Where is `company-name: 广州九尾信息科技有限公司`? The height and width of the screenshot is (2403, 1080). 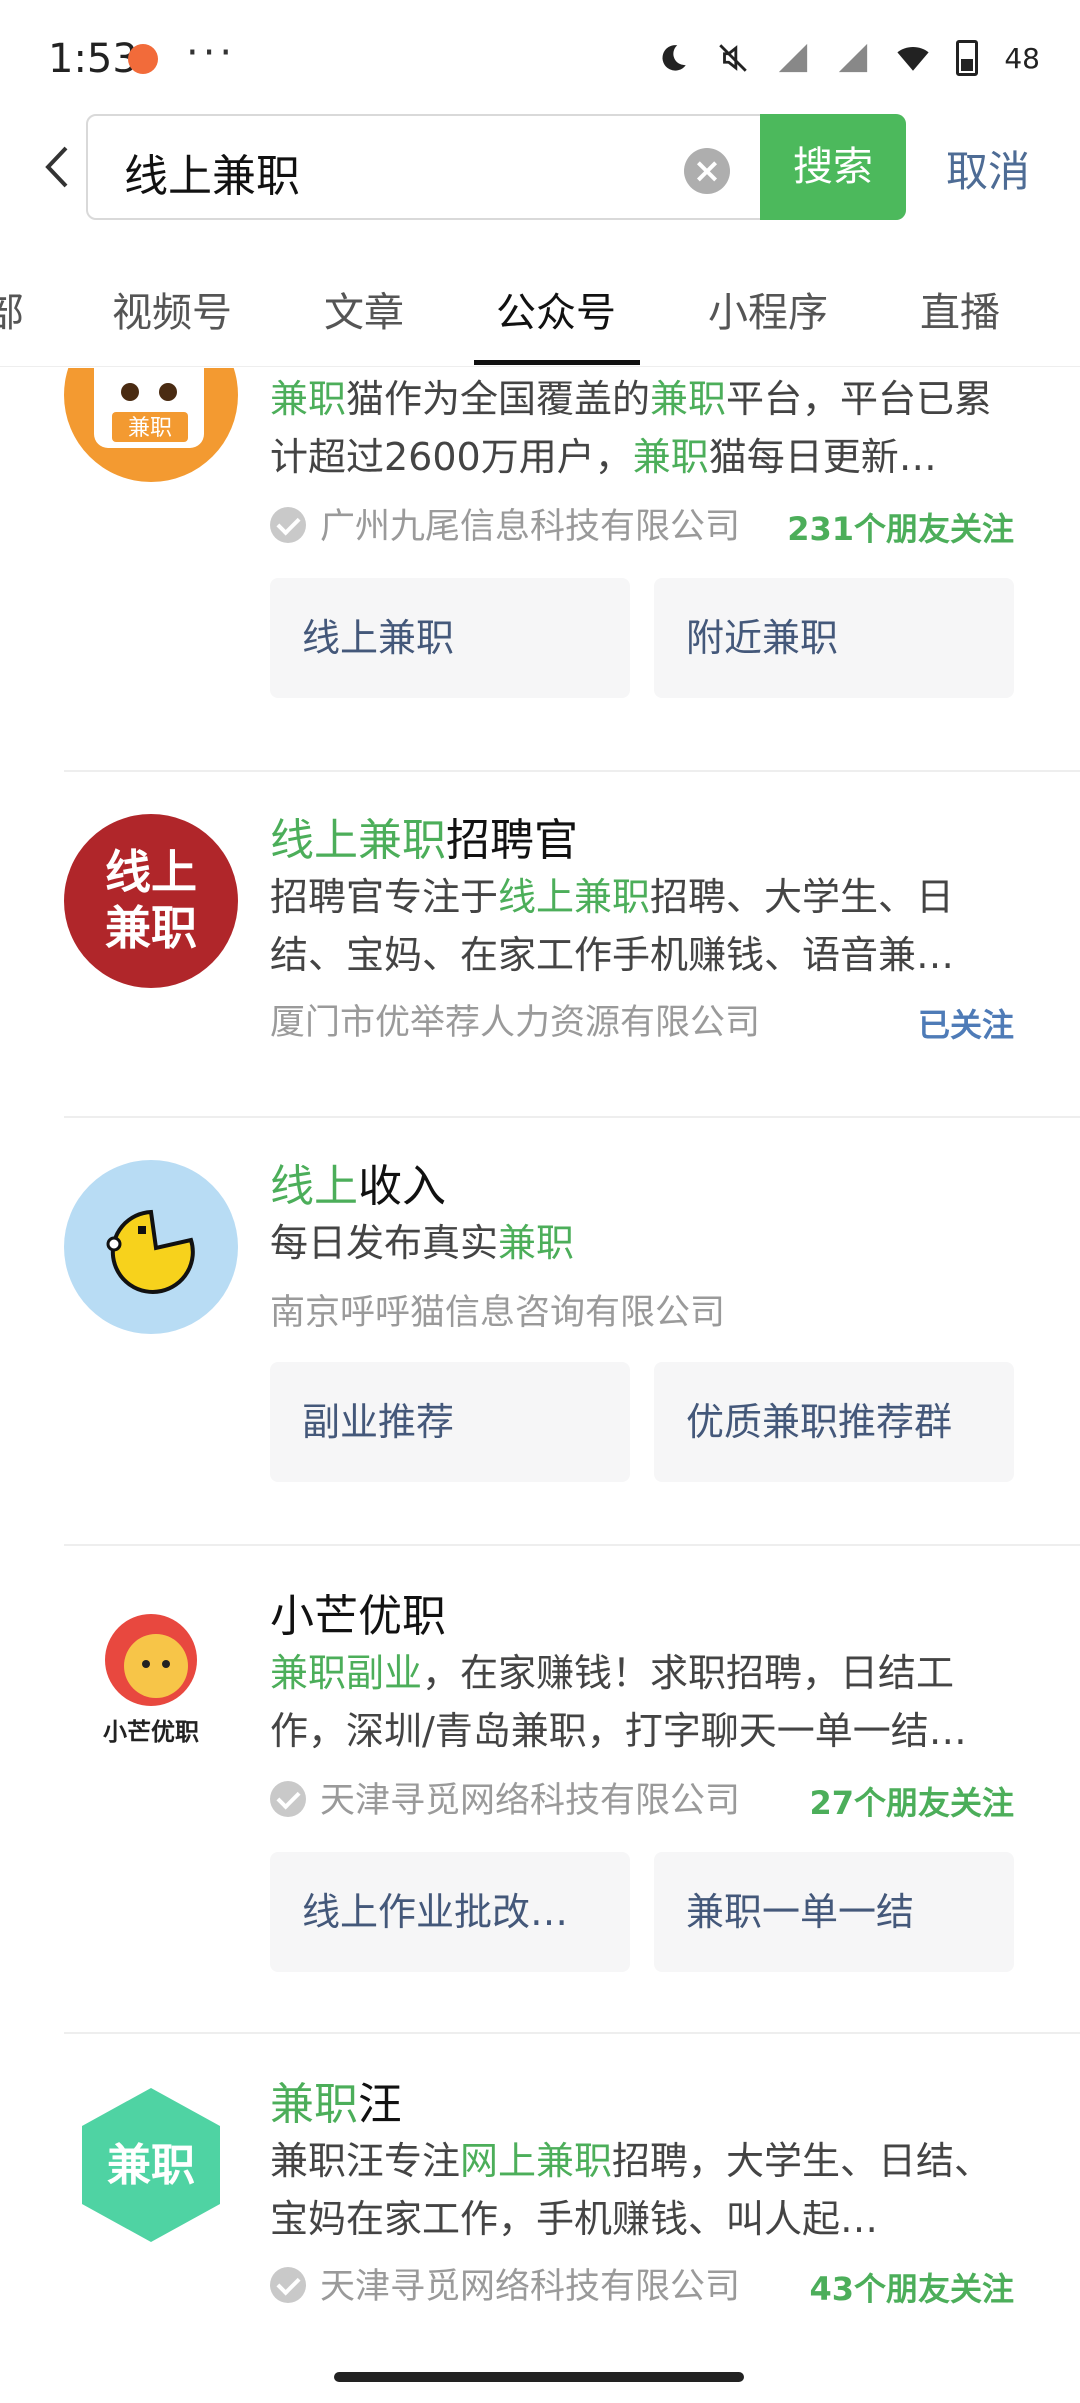
company-name: 广州九尾信息科技有限公司 is located at coordinates (505, 523).